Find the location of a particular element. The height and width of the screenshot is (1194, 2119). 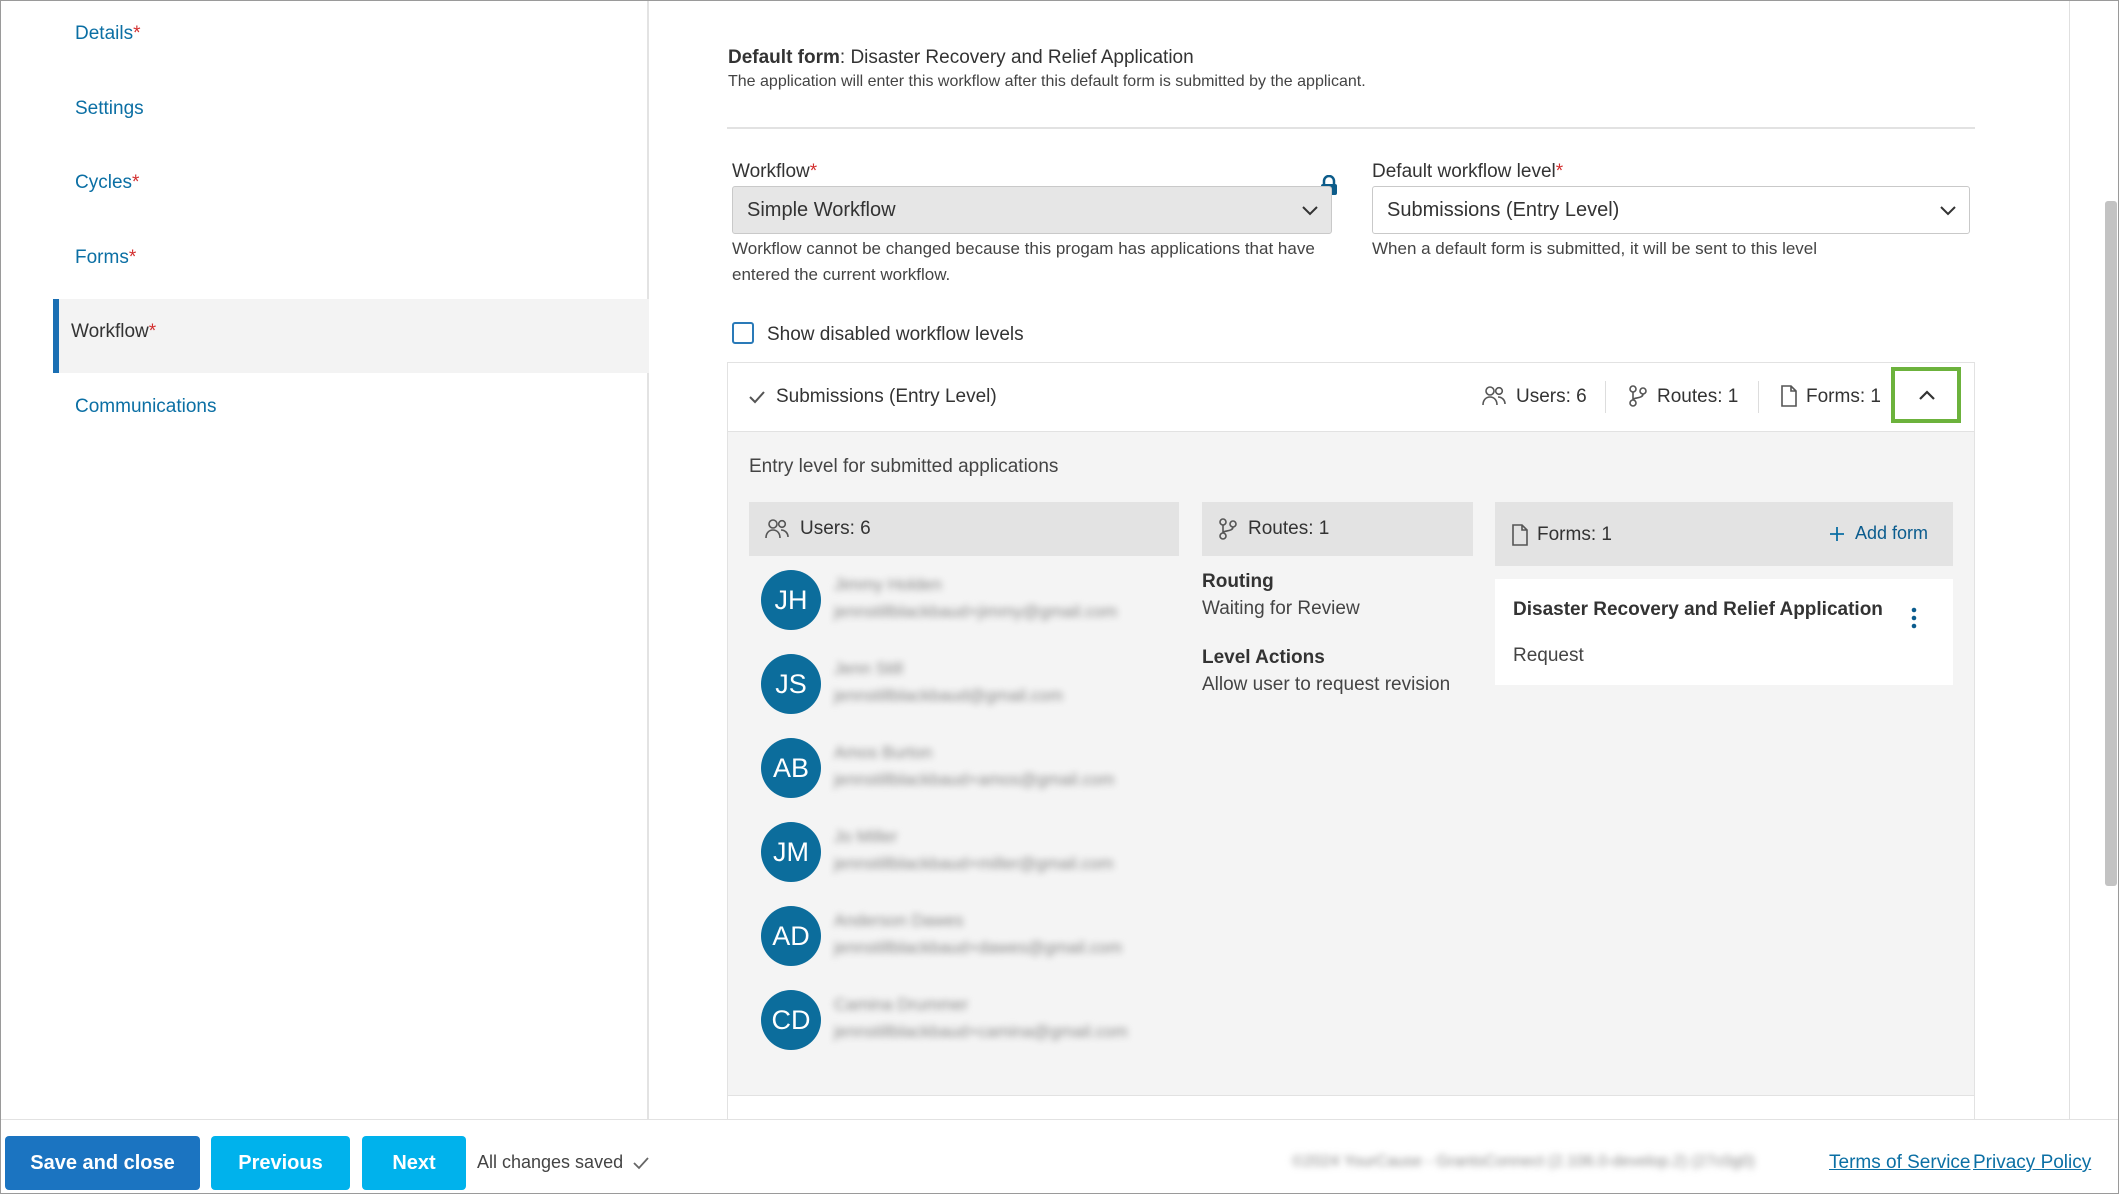

level-description: Entry level for submitted applications is located at coordinates (904, 466).